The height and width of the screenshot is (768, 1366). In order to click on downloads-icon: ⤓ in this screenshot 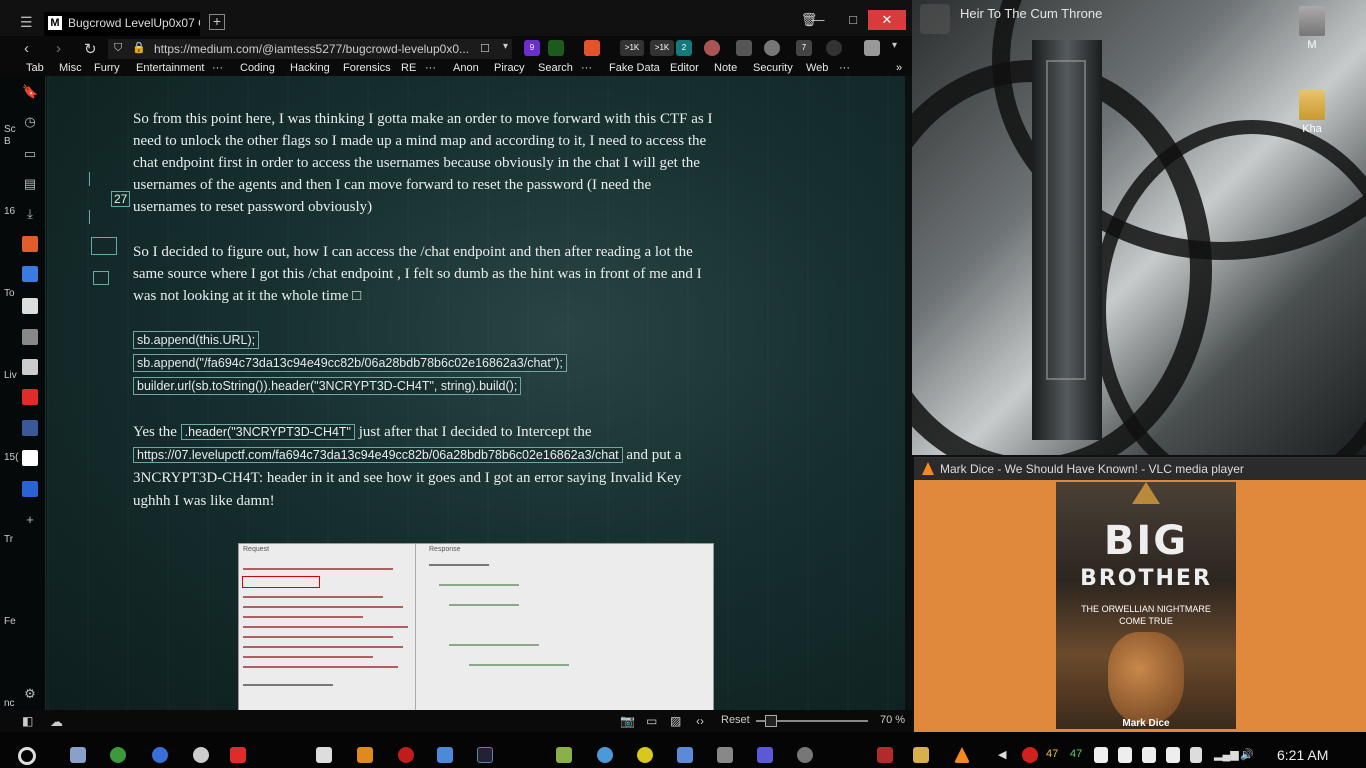, I will do `click(30, 214)`.